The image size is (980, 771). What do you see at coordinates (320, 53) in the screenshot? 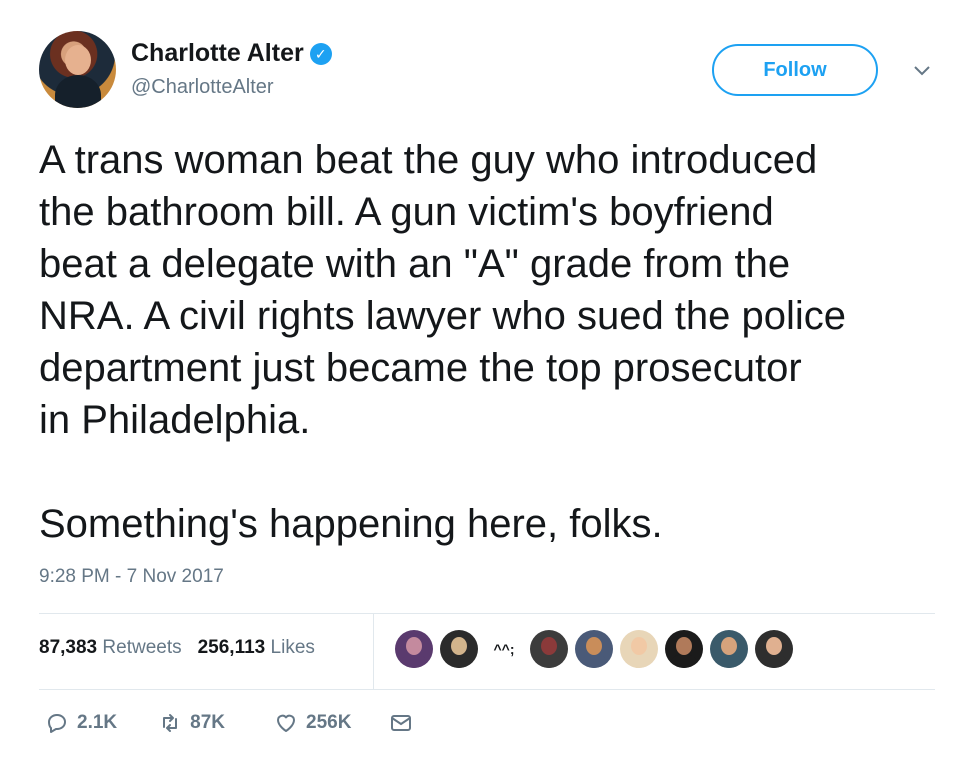
I see `verified-badge-icon: ✓` at bounding box center [320, 53].